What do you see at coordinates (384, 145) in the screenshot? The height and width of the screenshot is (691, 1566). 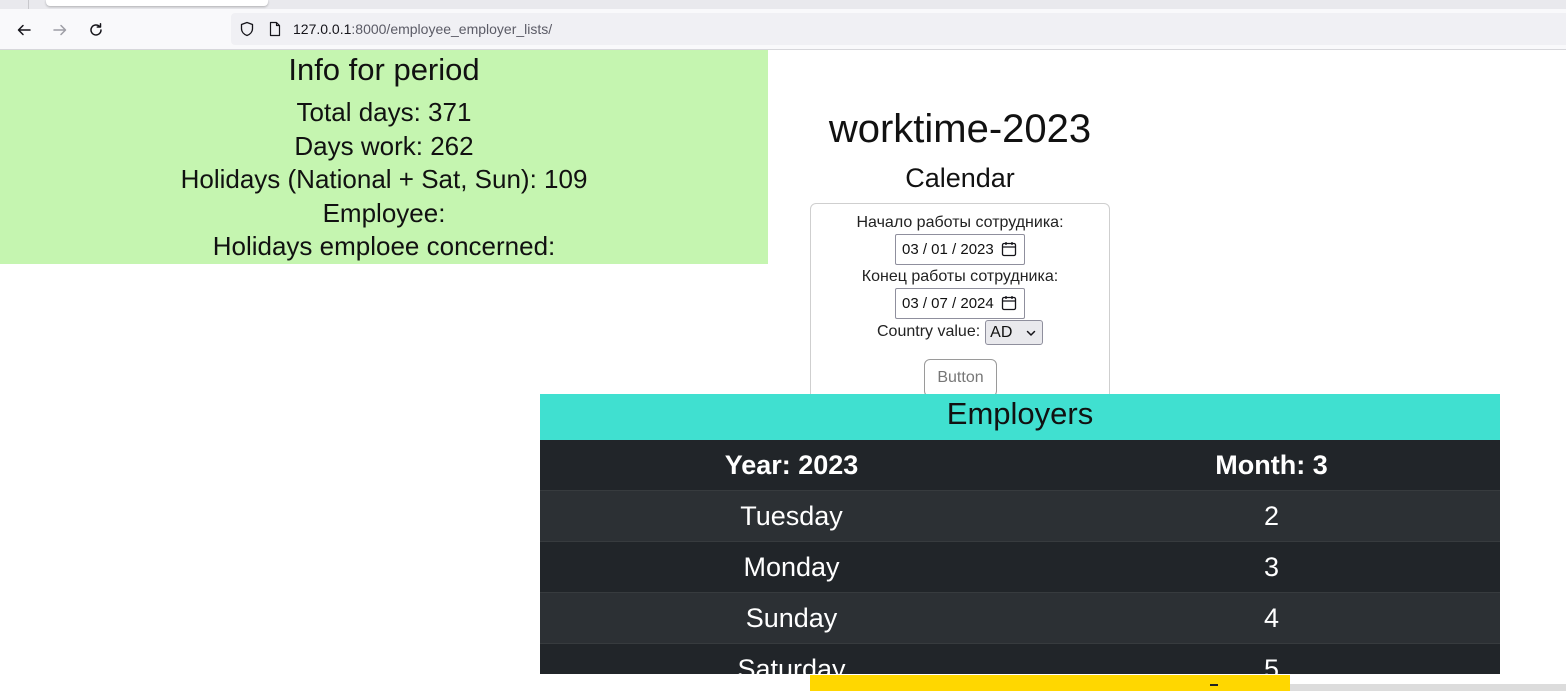 I see `days-work: Days work: 262` at bounding box center [384, 145].